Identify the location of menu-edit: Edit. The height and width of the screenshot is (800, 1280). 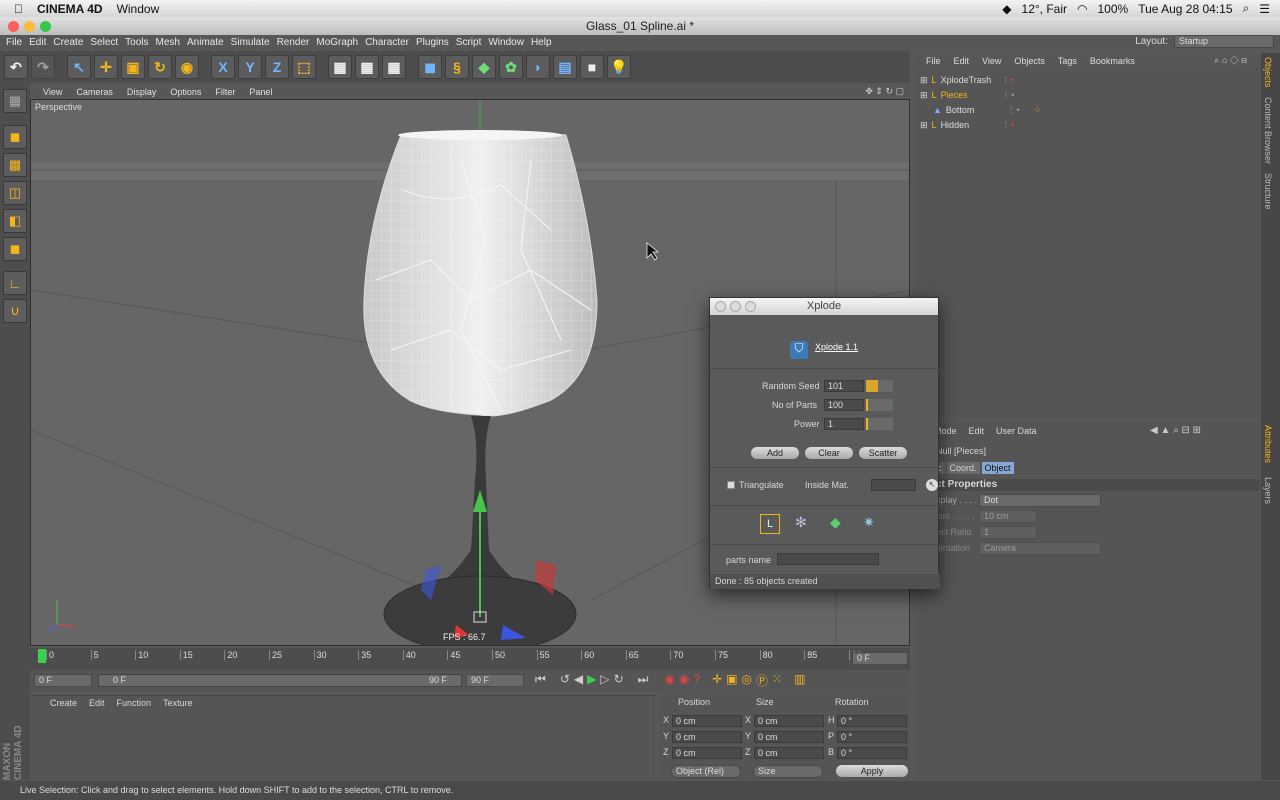
(41, 42).